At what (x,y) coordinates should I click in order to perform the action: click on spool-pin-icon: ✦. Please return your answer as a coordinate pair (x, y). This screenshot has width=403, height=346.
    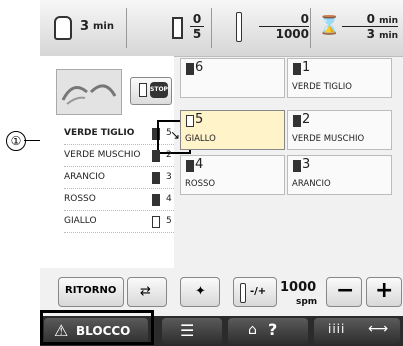
    Looking at the image, I should click on (200, 291).